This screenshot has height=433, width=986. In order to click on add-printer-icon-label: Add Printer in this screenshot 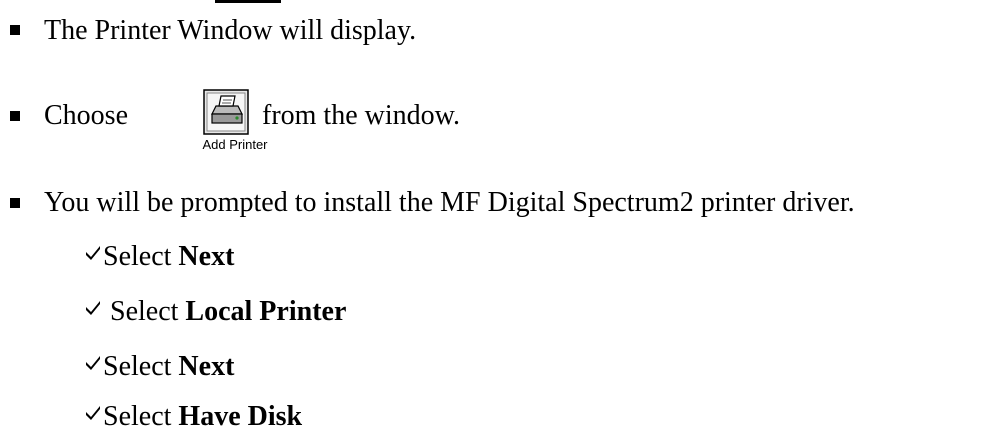, I will do `click(235, 144)`.